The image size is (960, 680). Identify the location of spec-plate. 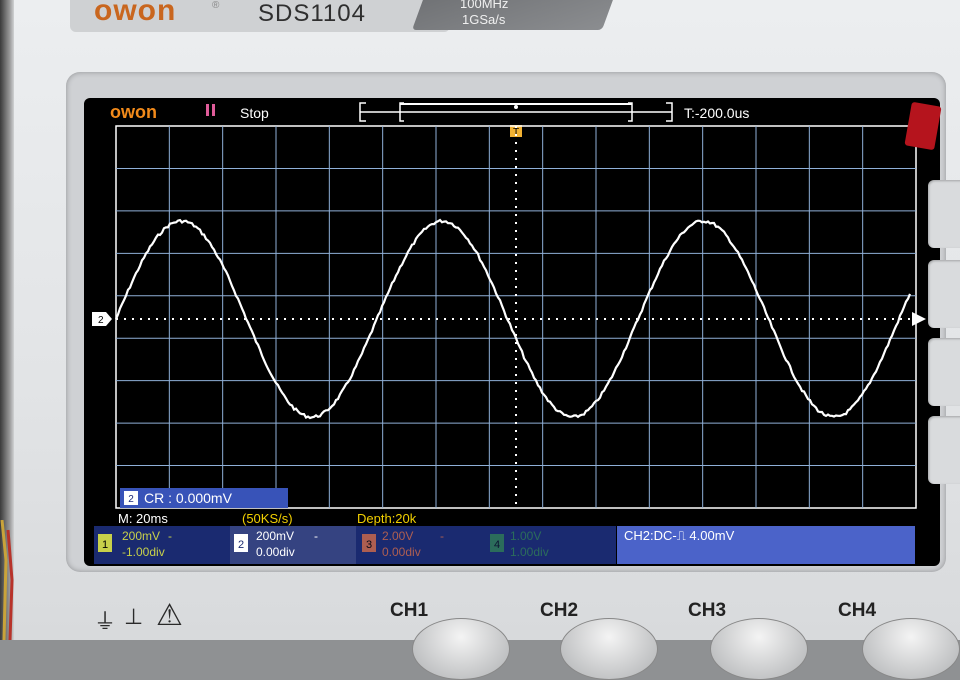
(515, 15).